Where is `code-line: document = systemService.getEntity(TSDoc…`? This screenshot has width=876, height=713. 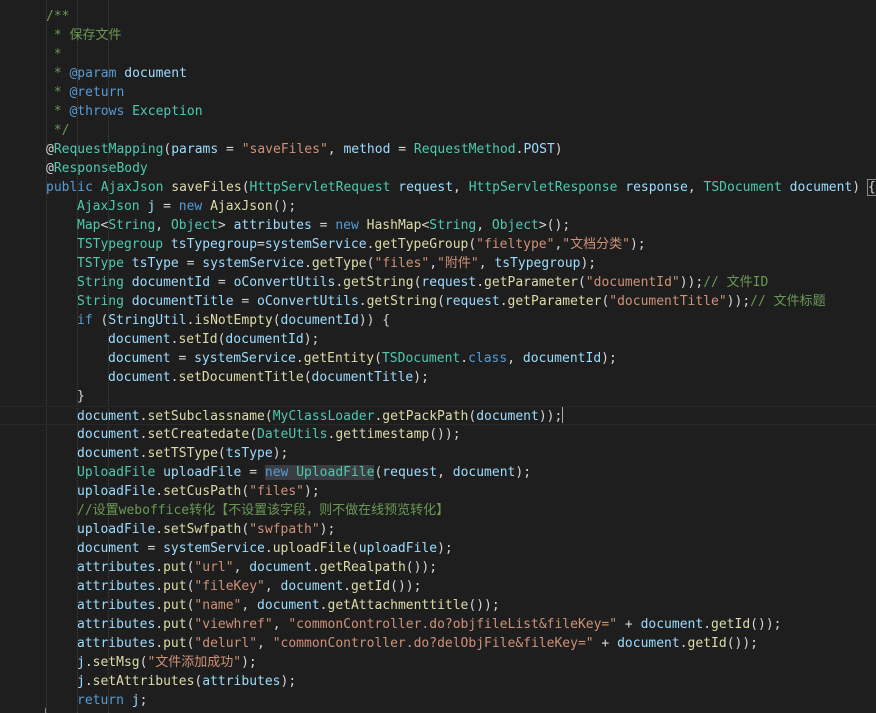
code-line: document = systemService.getEntity(TSDoc… is located at coordinates (438, 358).